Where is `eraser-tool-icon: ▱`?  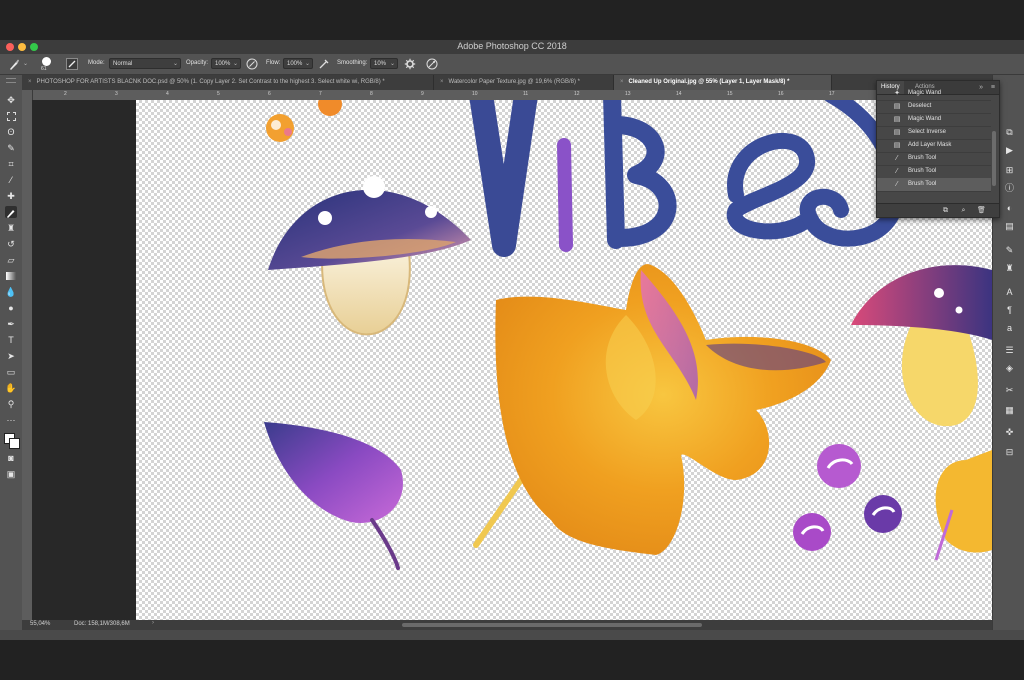
eraser-tool-icon: ▱ is located at coordinates (11, 260).